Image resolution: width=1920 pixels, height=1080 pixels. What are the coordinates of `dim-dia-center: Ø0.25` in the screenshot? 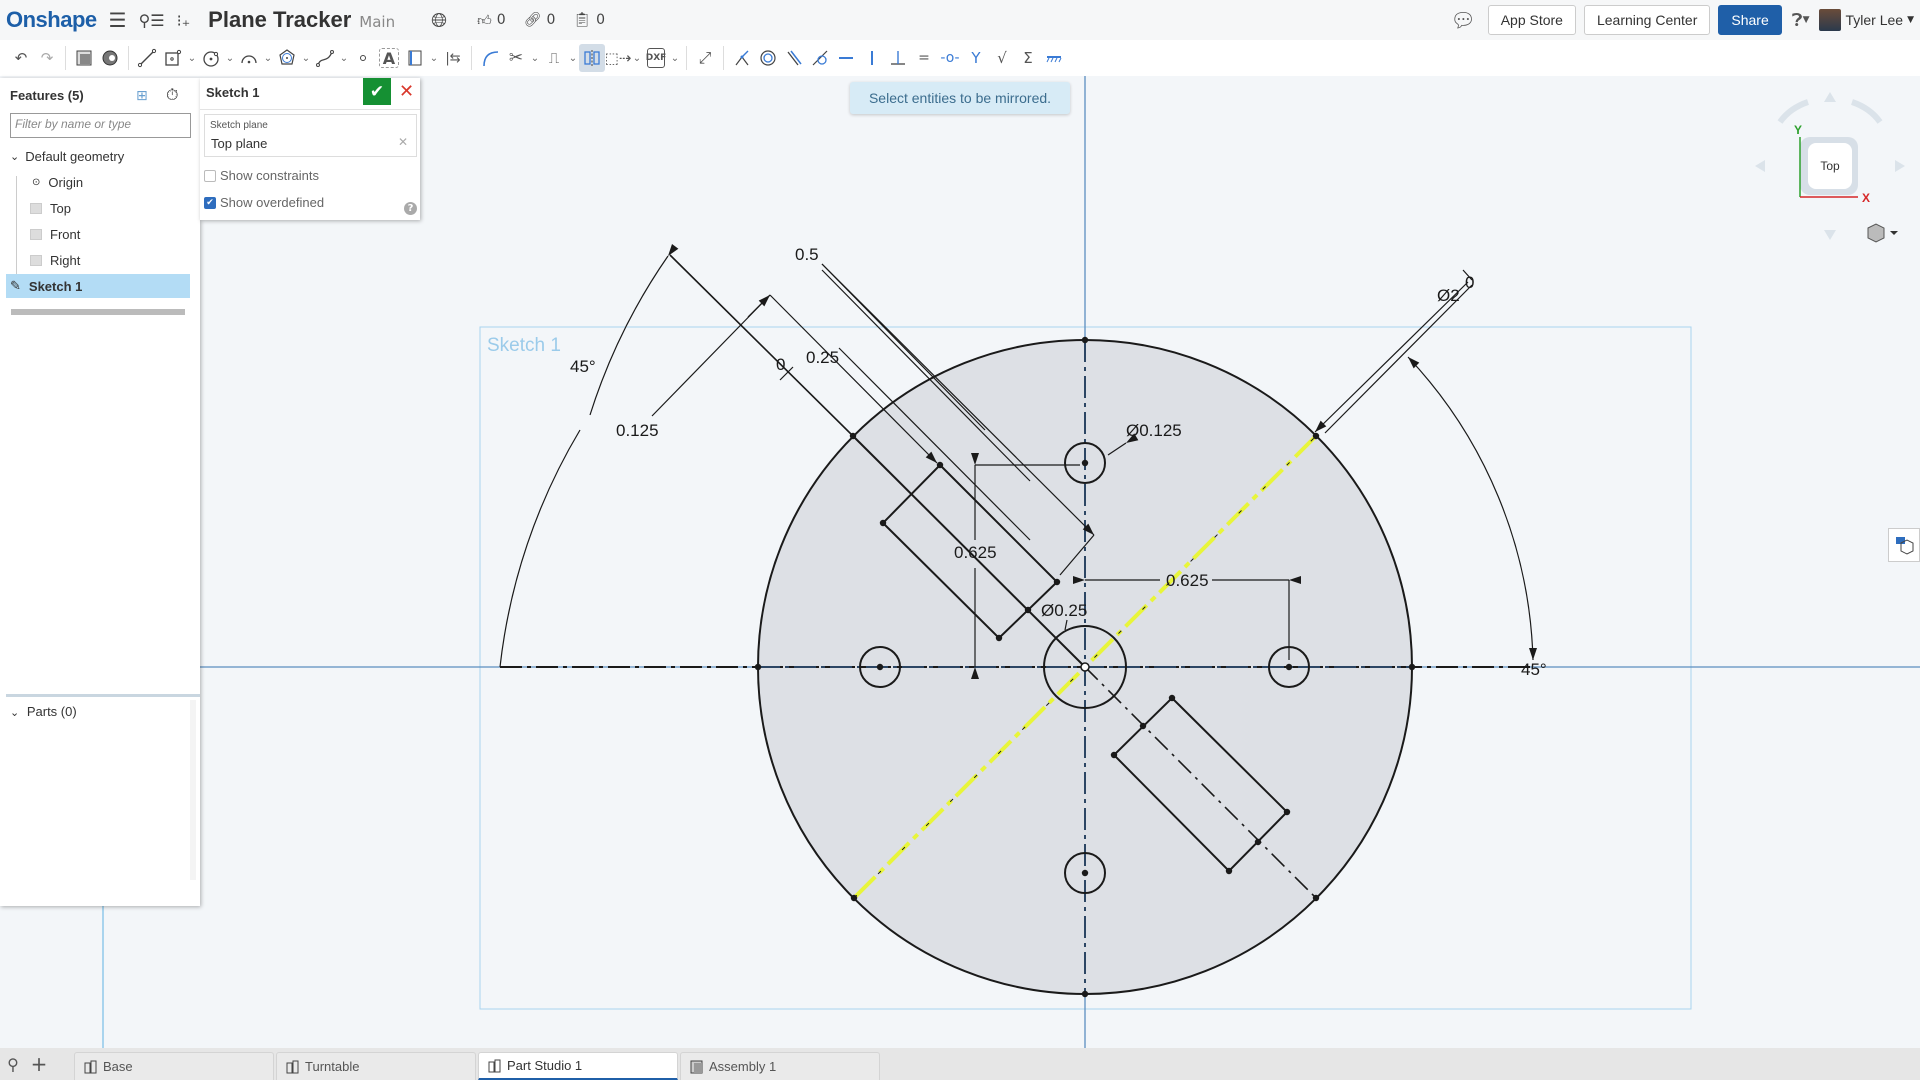 It's located at (1064, 610).